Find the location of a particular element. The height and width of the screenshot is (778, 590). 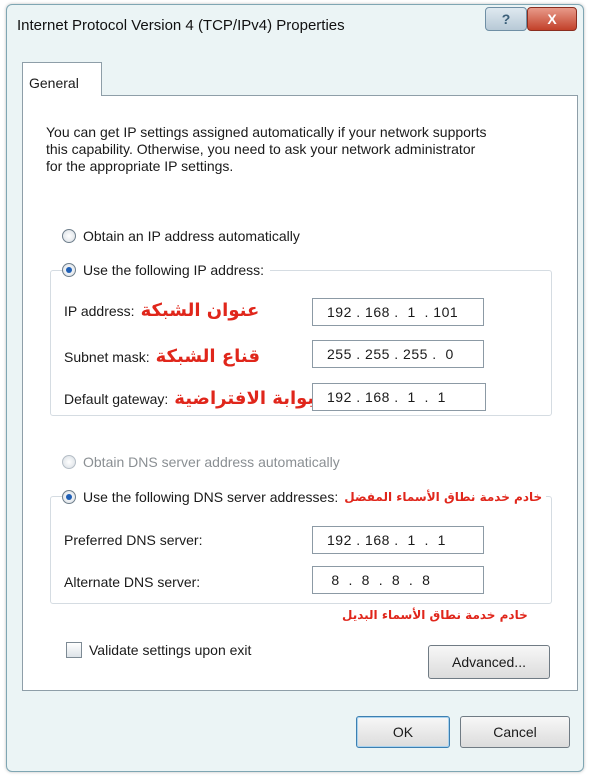

subnet-mask-annotation: قناع الشبكة is located at coordinates (208, 356).